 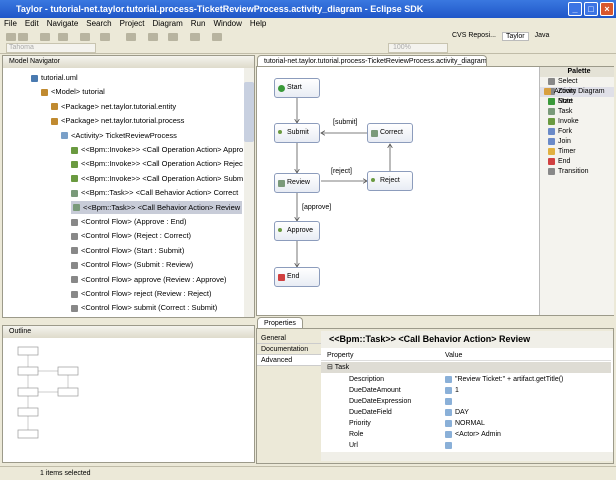 What do you see at coordinates (168, 24) in the screenshot?
I see `menu-diagram: Diagram` at bounding box center [168, 24].